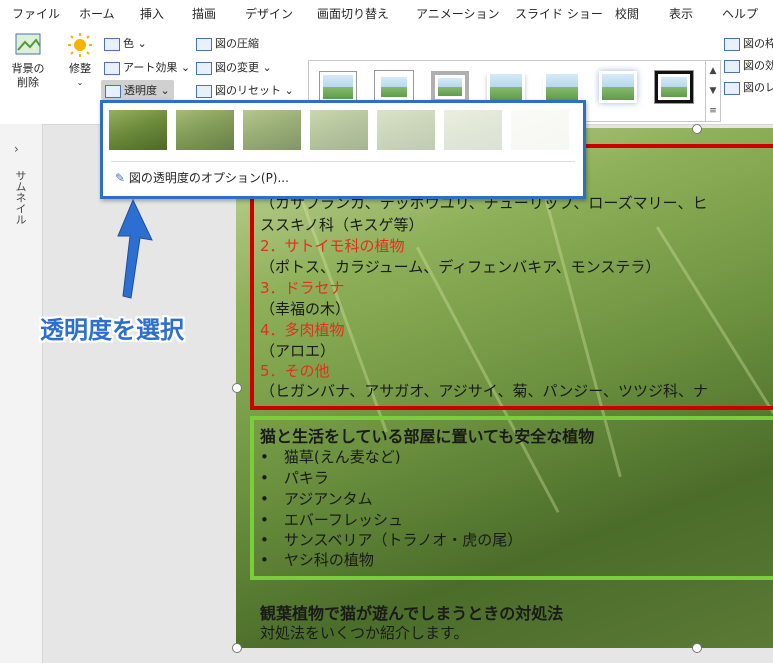 This screenshot has height=663, width=773. I want to click on slide-text-line: （ポトス、カラジューム、ディフェンバキア、モンステラ）, so click(460, 267).